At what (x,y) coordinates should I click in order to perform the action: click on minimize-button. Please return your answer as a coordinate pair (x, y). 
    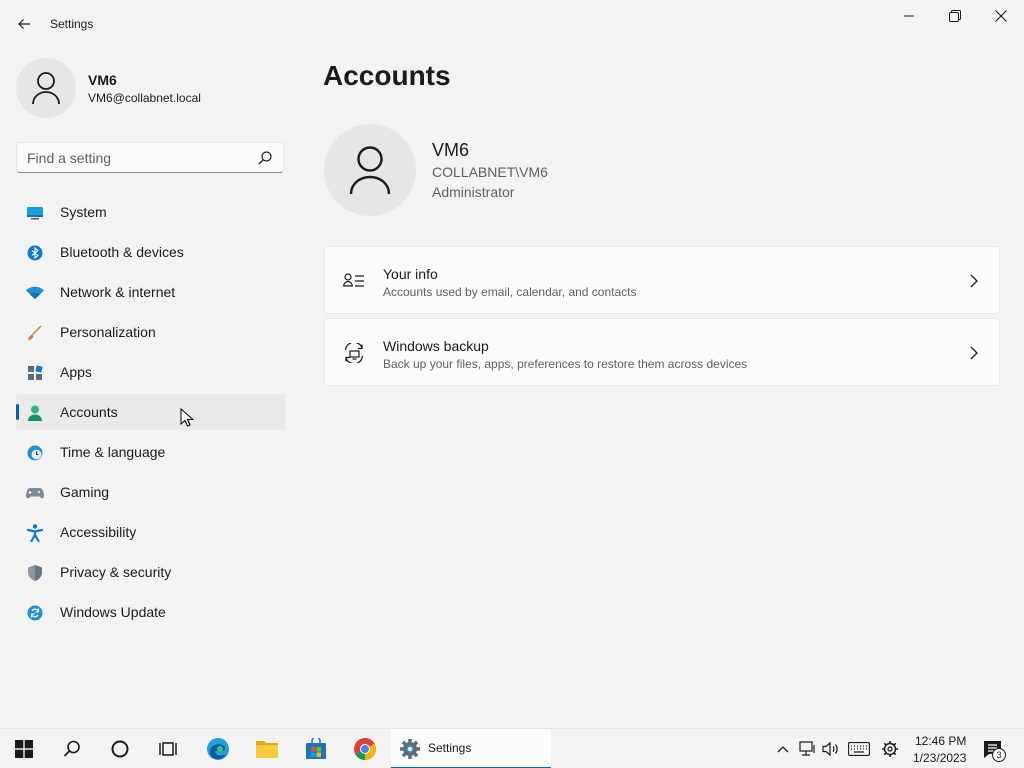
    Looking at the image, I should click on (909, 16).